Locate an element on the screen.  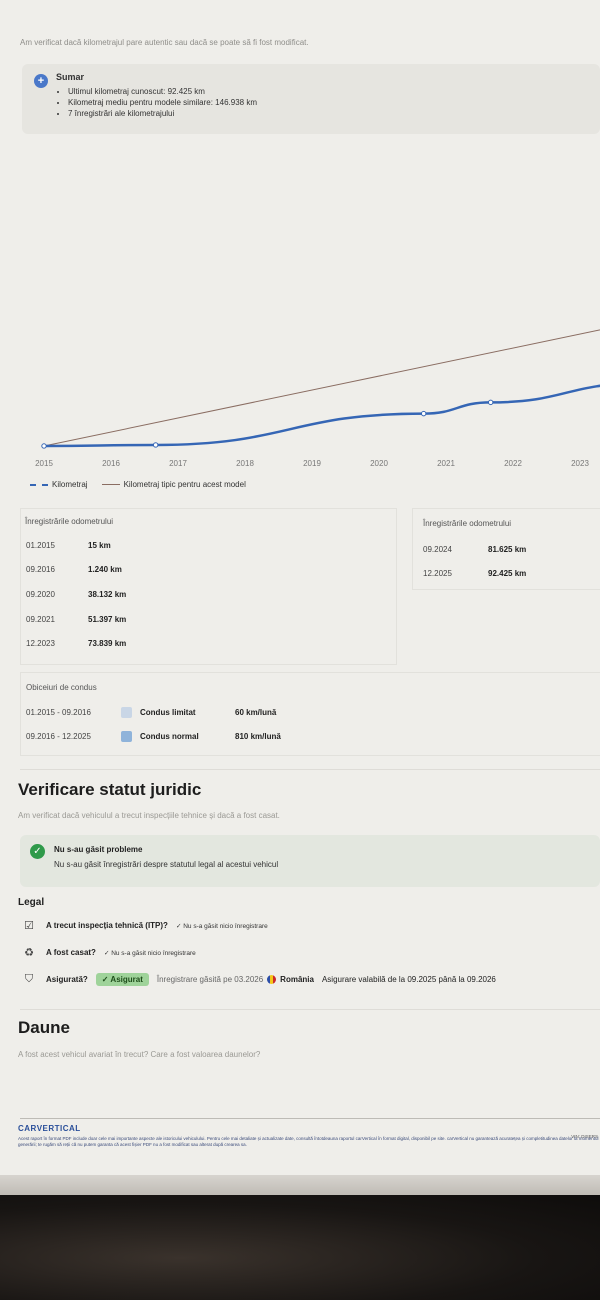
odometer-km: 1.240 km is located at coordinates (105, 569).